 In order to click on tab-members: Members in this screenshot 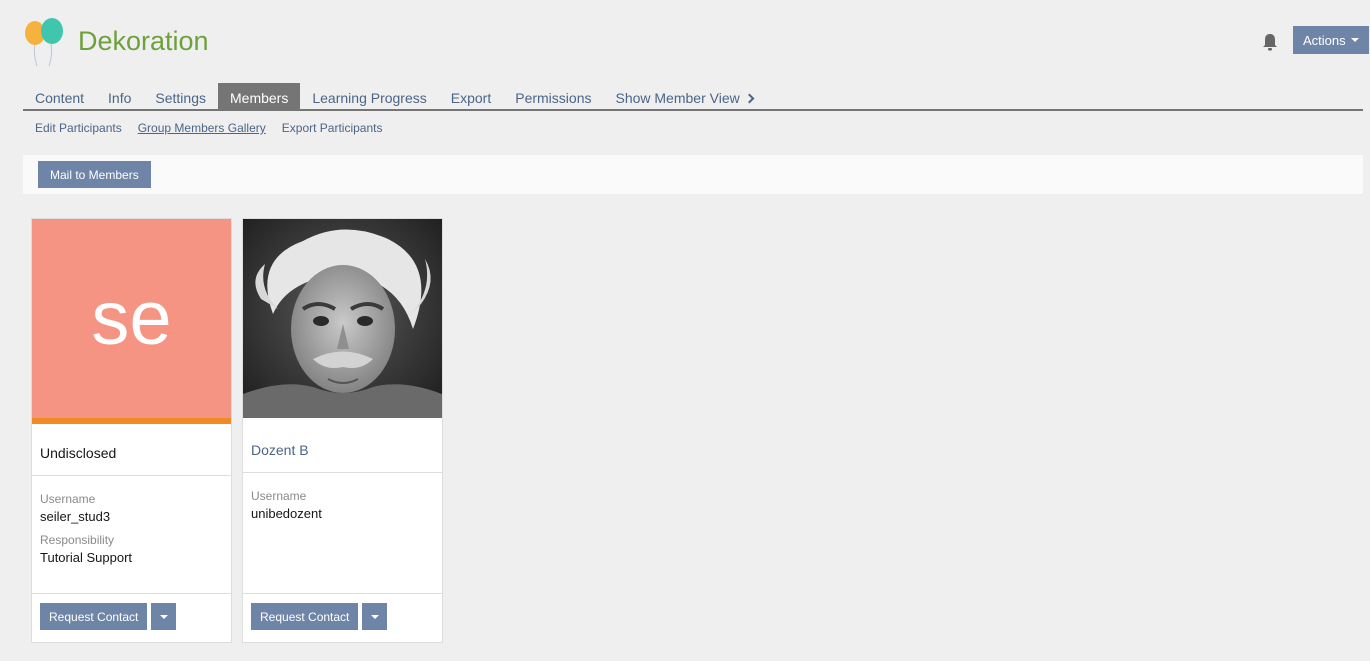, I will do `click(259, 96)`.